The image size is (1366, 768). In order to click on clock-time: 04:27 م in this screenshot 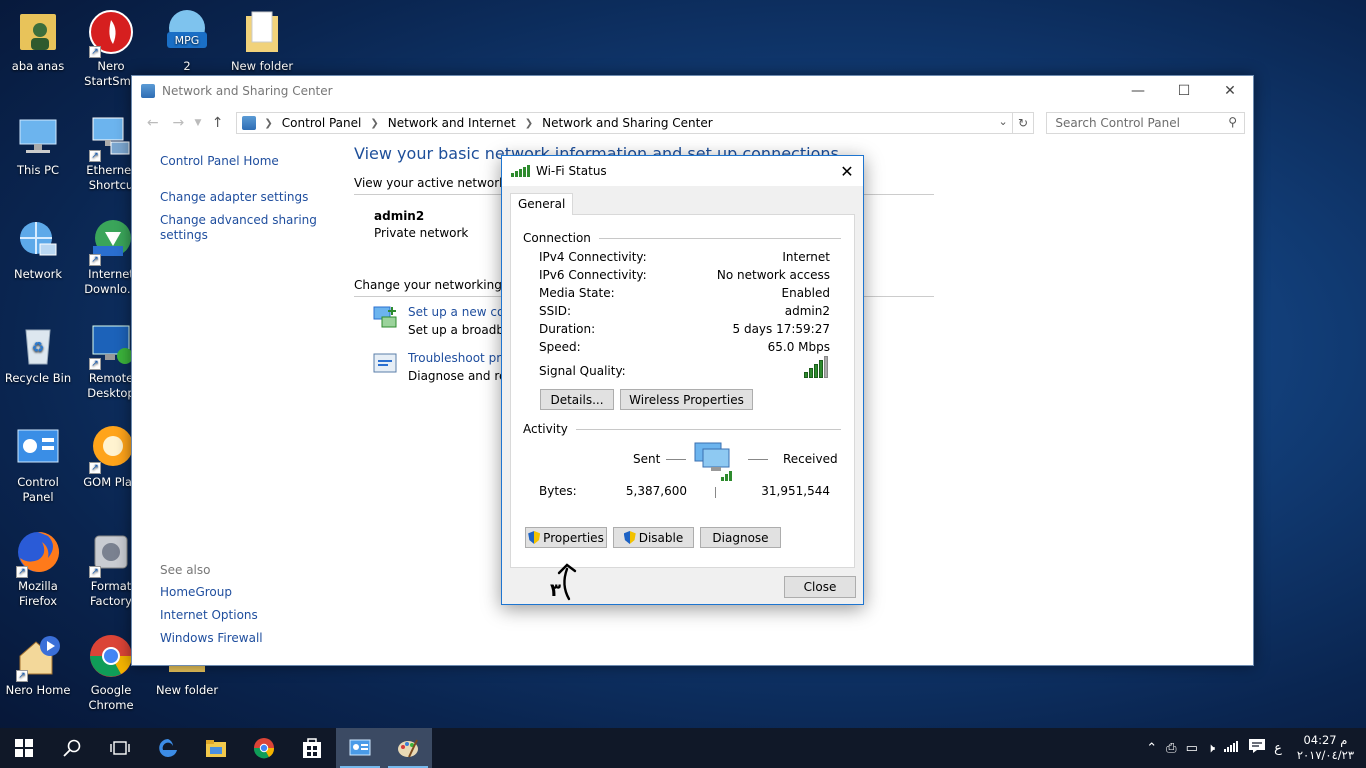, I will do `click(1325, 740)`.